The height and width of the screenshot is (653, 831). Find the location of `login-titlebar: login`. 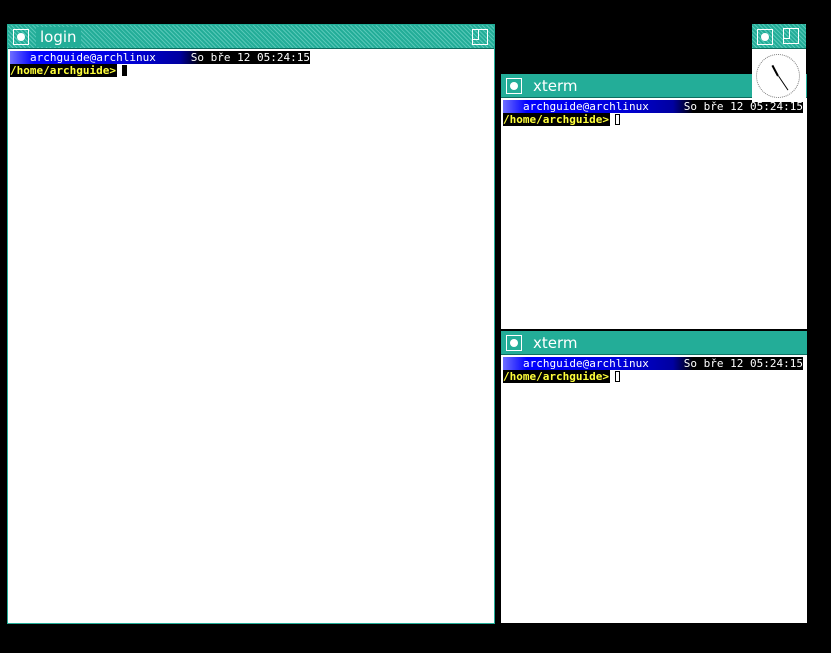

login-titlebar: login is located at coordinates (251, 37).